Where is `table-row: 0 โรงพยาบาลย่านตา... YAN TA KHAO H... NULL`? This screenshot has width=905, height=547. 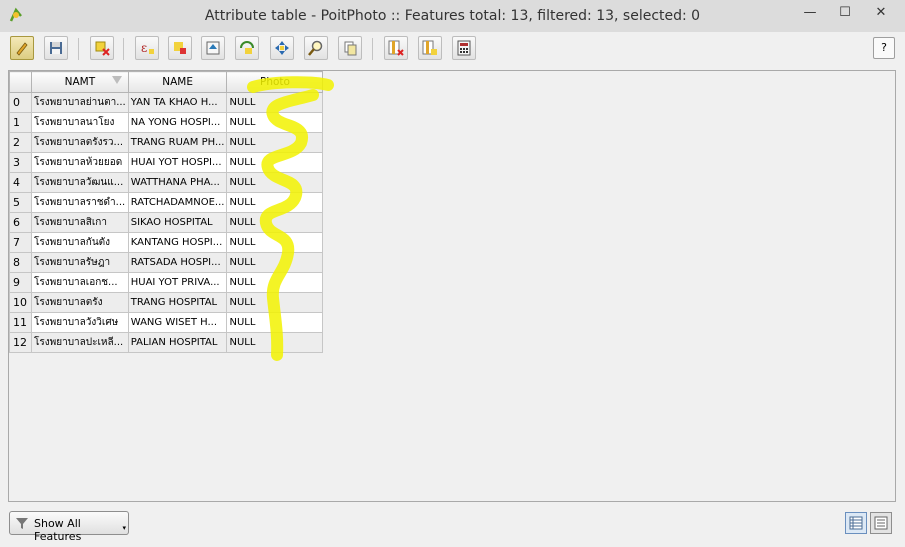 table-row: 0 โรงพยาบาลย่านตา... YAN TA KHAO H... NULL is located at coordinates (166, 102).